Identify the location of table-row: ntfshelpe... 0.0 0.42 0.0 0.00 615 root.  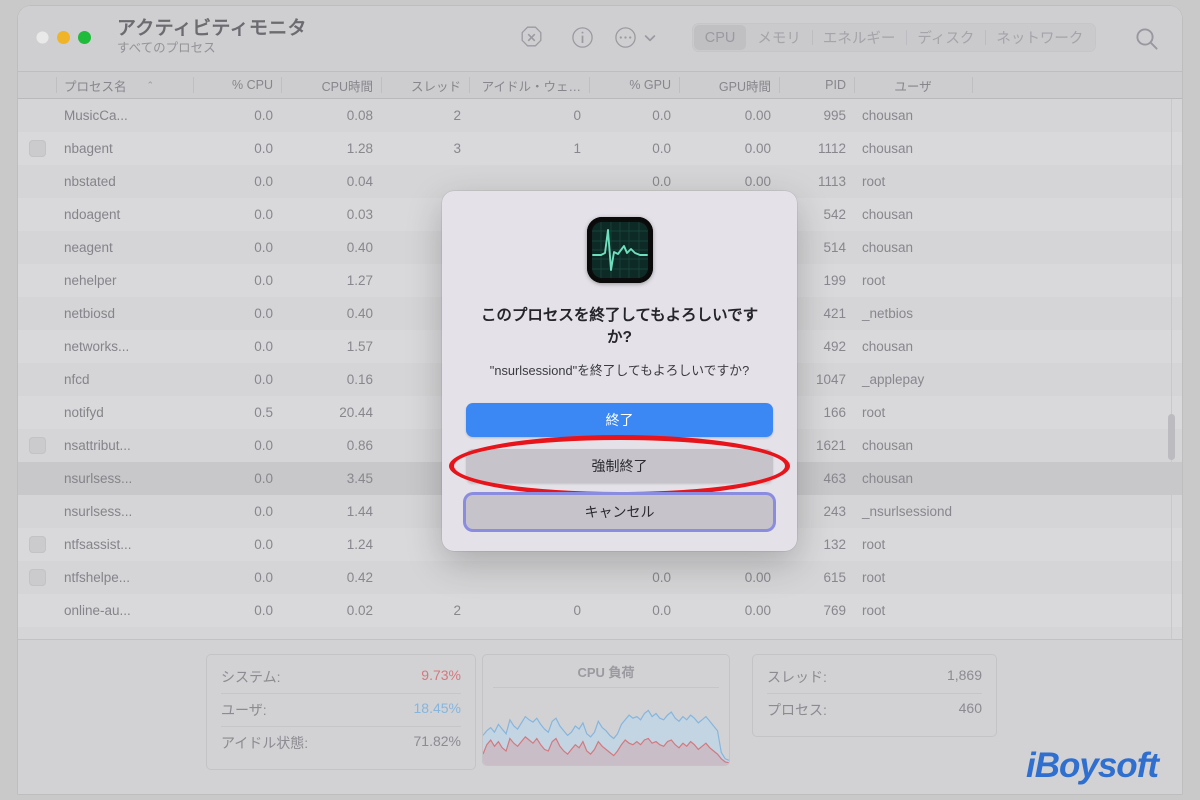
(600, 577).